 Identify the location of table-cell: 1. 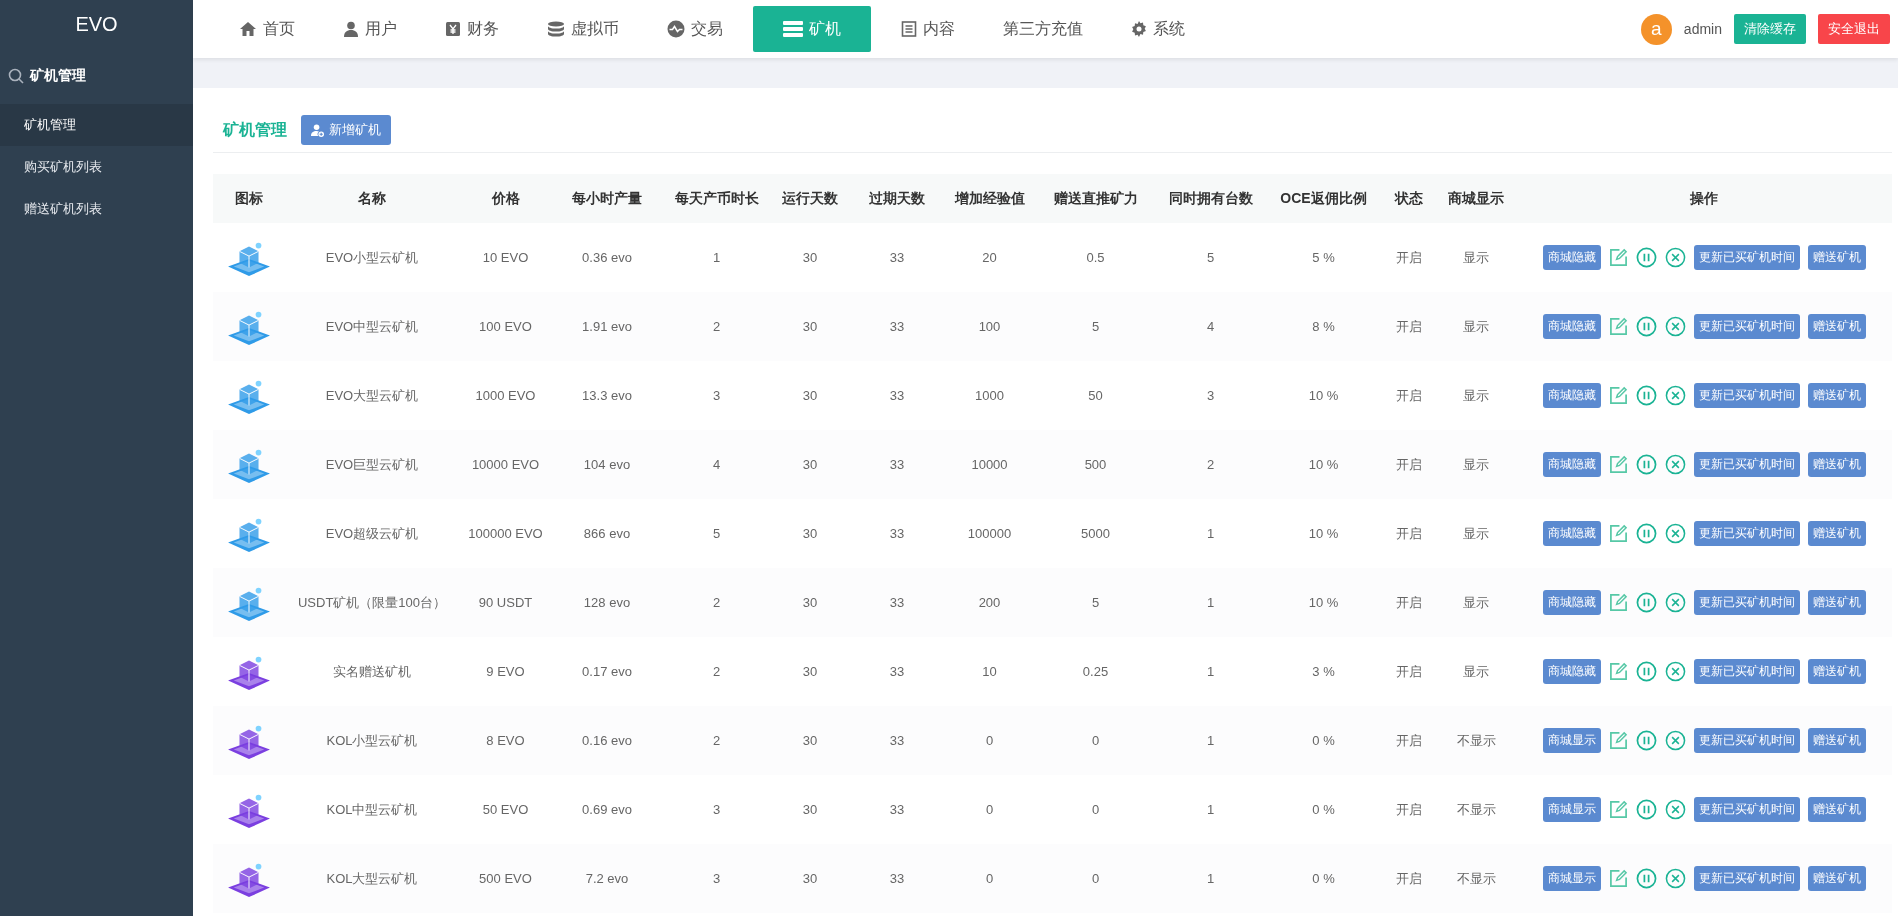
(716, 257).